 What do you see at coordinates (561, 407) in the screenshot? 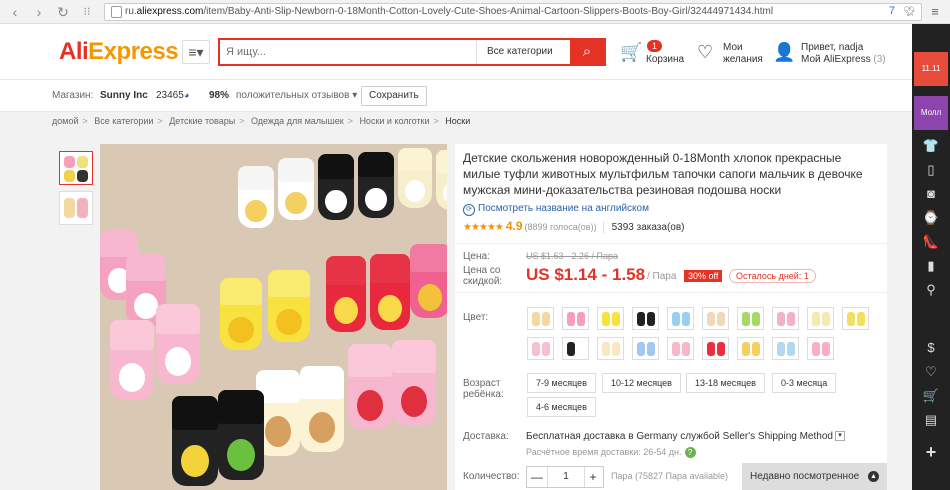
I see `size-option: 4-6 месяцев` at bounding box center [561, 407].